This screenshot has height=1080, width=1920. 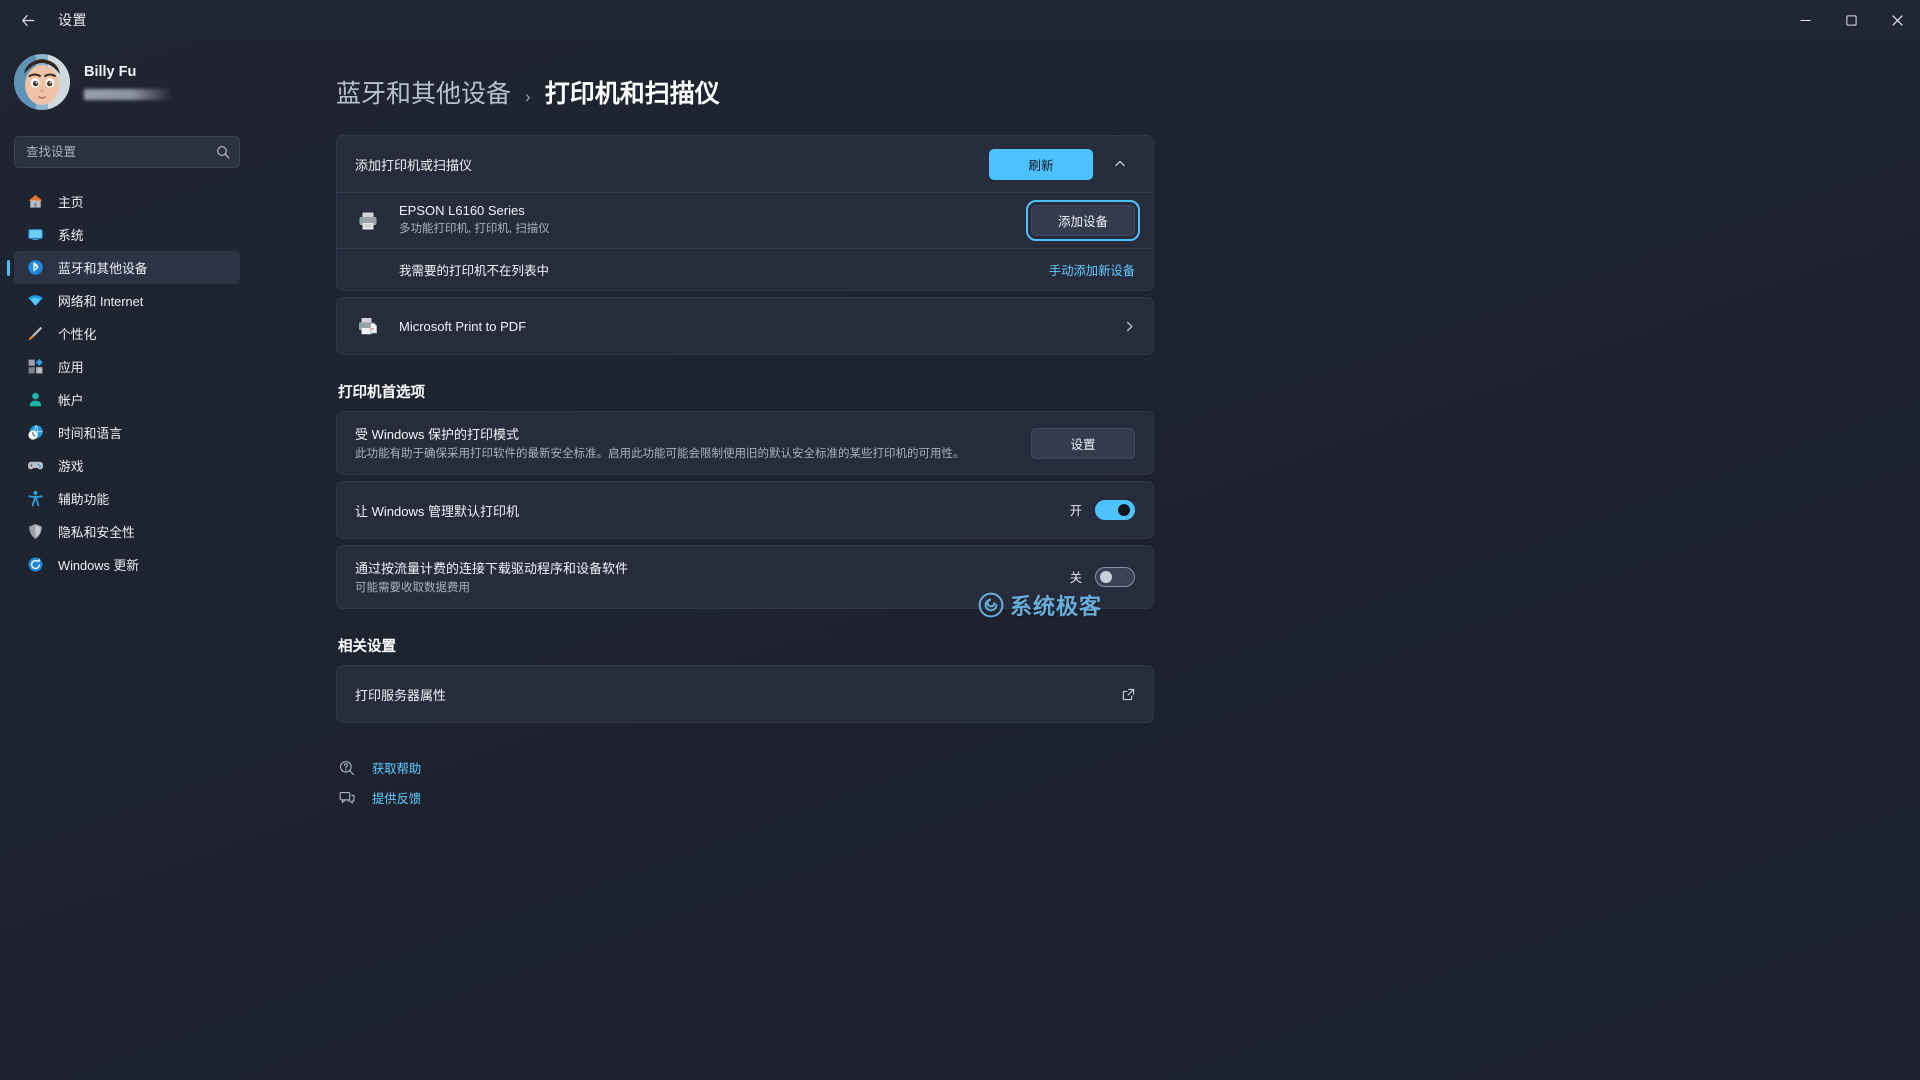 I want to click on discovered-printer-subtitle: 多功能打印机, 打印机, 扫描仪, so click(x=474, y=229).